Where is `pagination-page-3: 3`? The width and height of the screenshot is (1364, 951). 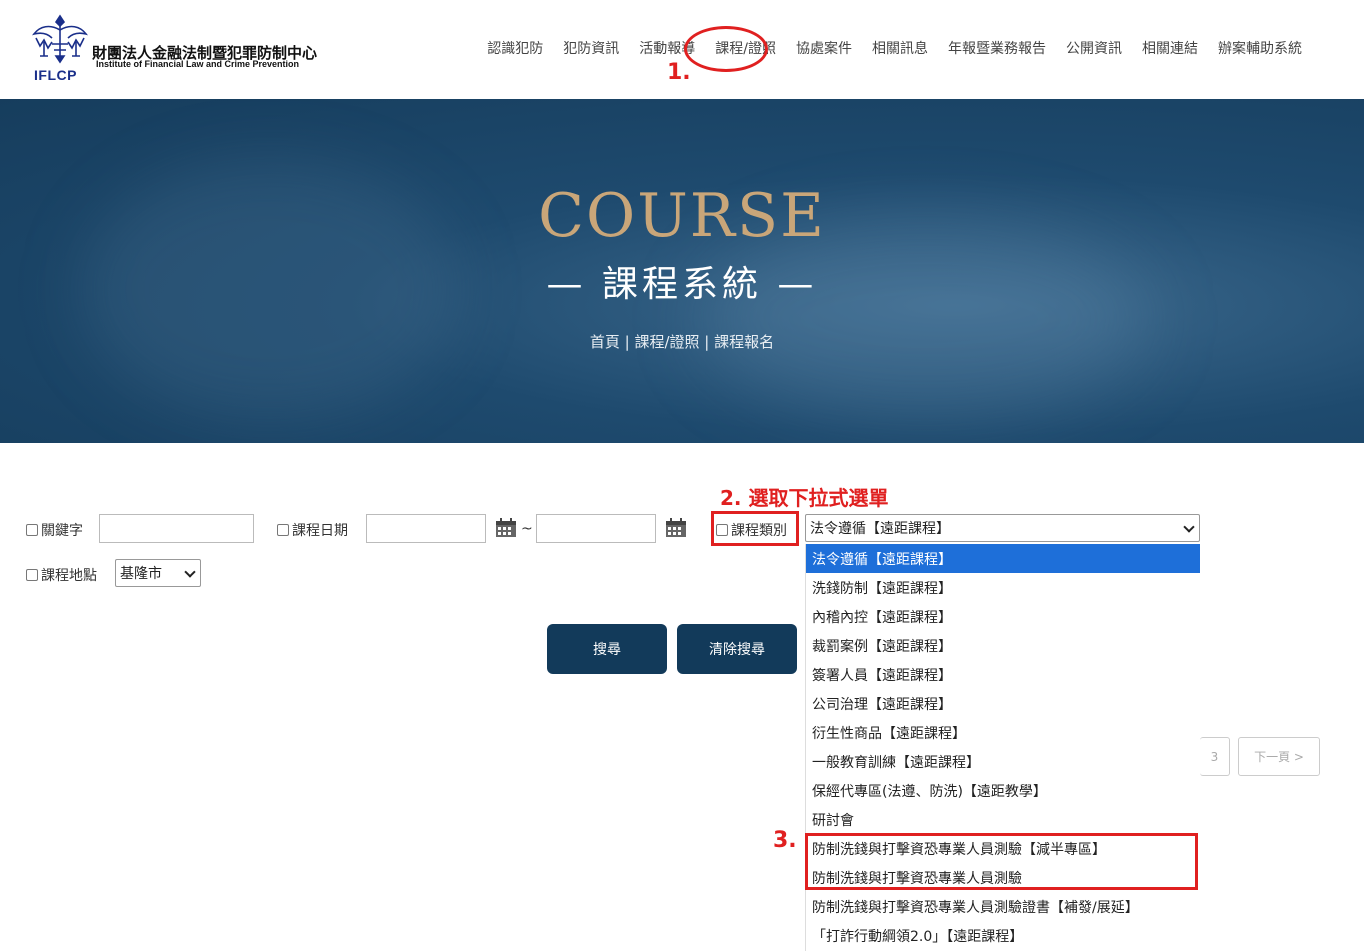
pagination-page-3: 3 is located at coordinates (1215, 756).